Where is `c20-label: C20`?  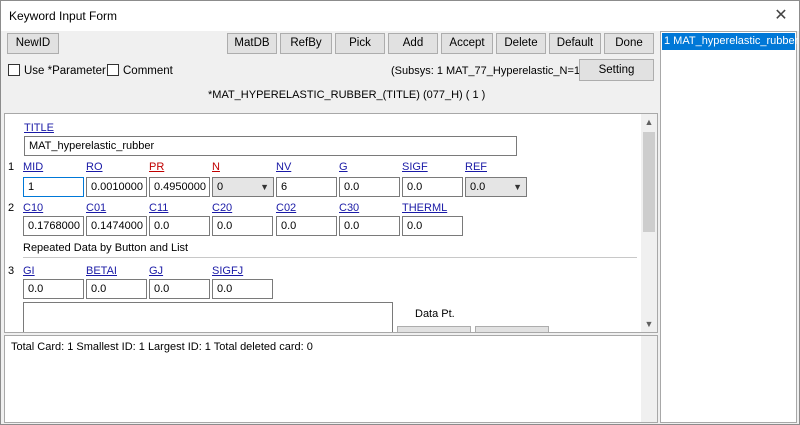 c20-label: C20 is located at coordinates (222, 208).